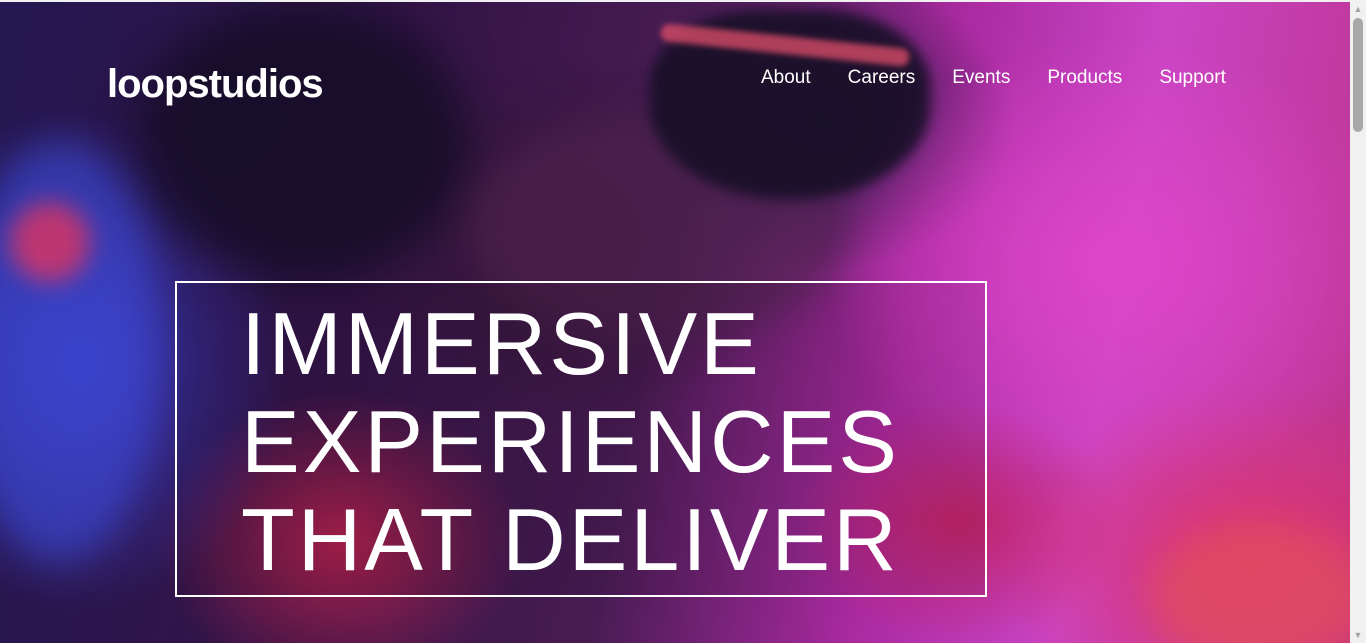  What do you see at coordinates (1358, 321) in the screenshot?
I see `vertical-scrollbar: ▲ ▼` at bounding box center [1358, 321].